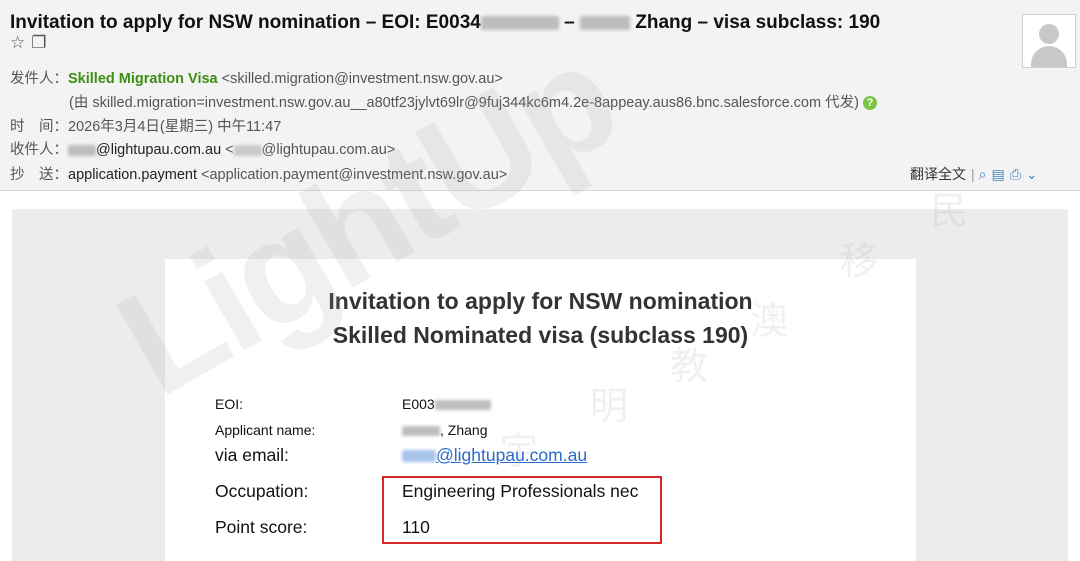 The height and width of the screenshot is (561, 1080). I want to click on applicant-label: Applicant name:, so click(265, 430).